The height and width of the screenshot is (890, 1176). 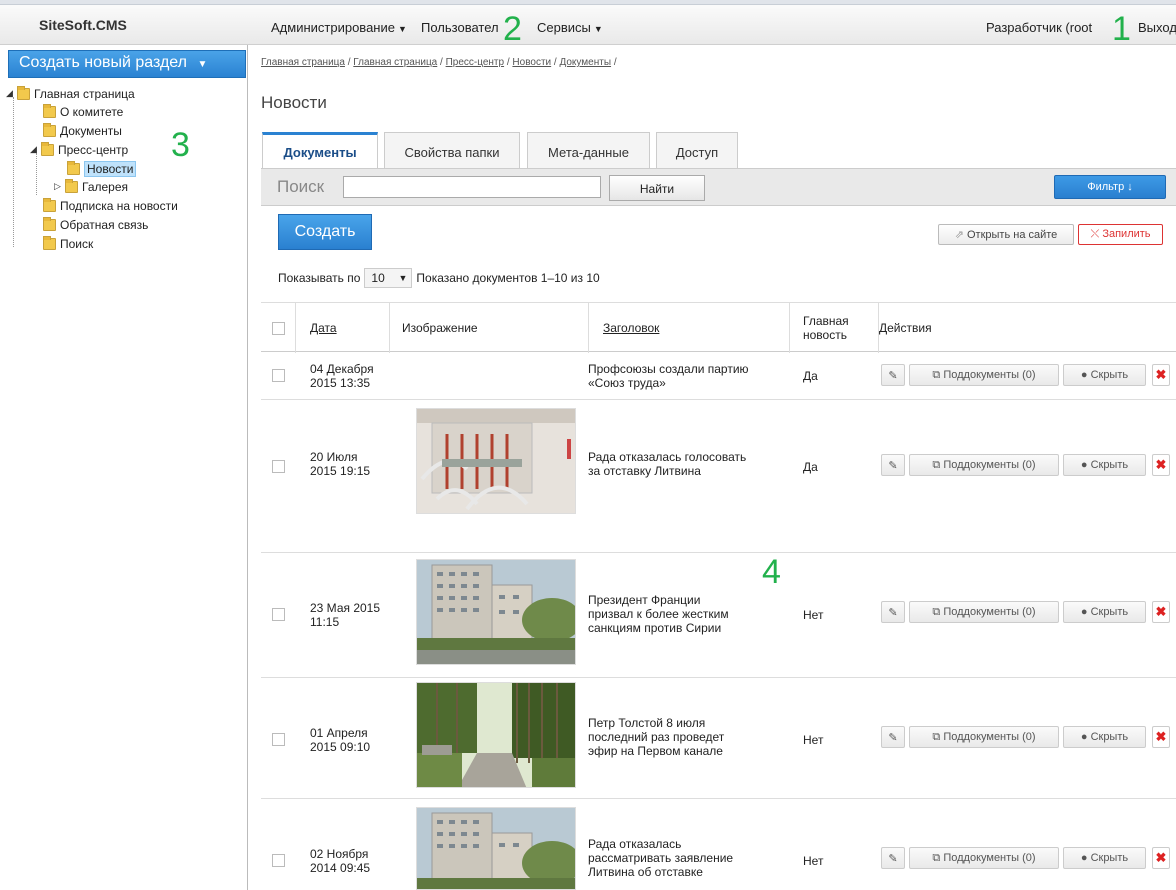 What do you see at coordinates (110, 205) in the screenshot?
I see `tree-node: Подписка на новости` at bounding box center [110, 205].